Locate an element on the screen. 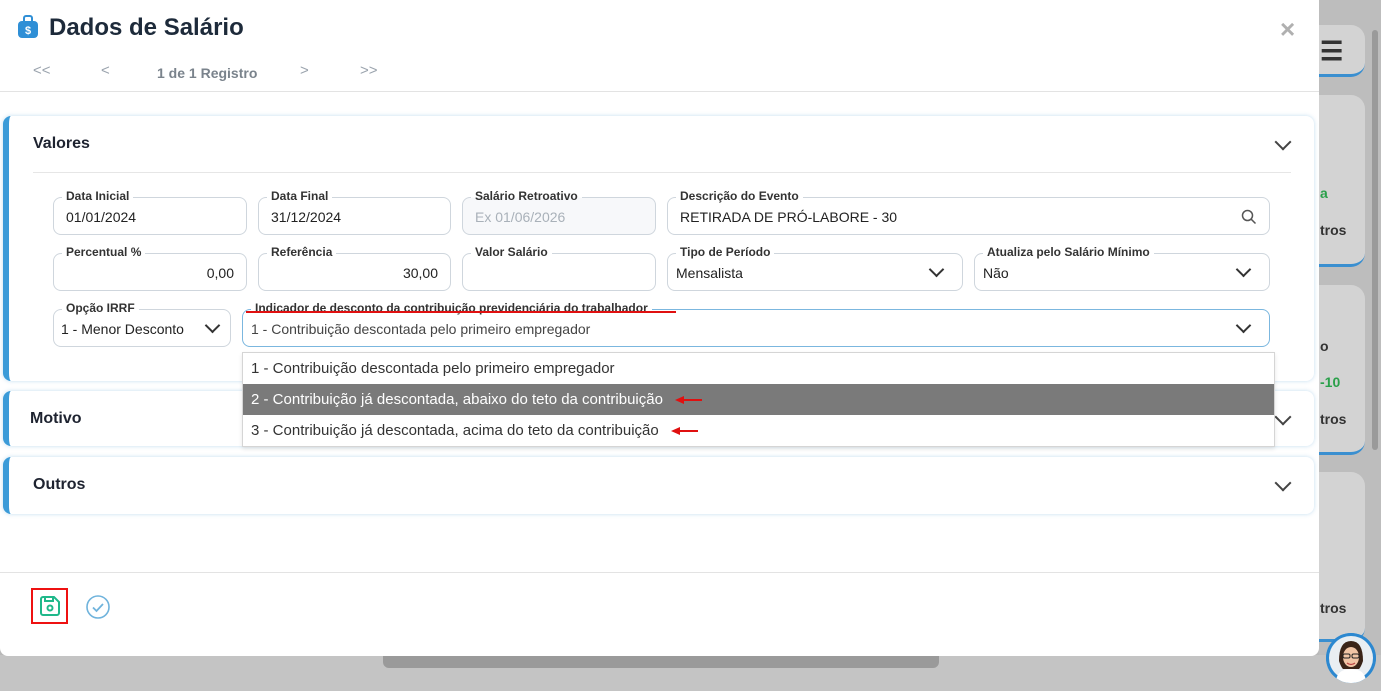  section-outros-title: Outros is located at coordinates (59, 485).